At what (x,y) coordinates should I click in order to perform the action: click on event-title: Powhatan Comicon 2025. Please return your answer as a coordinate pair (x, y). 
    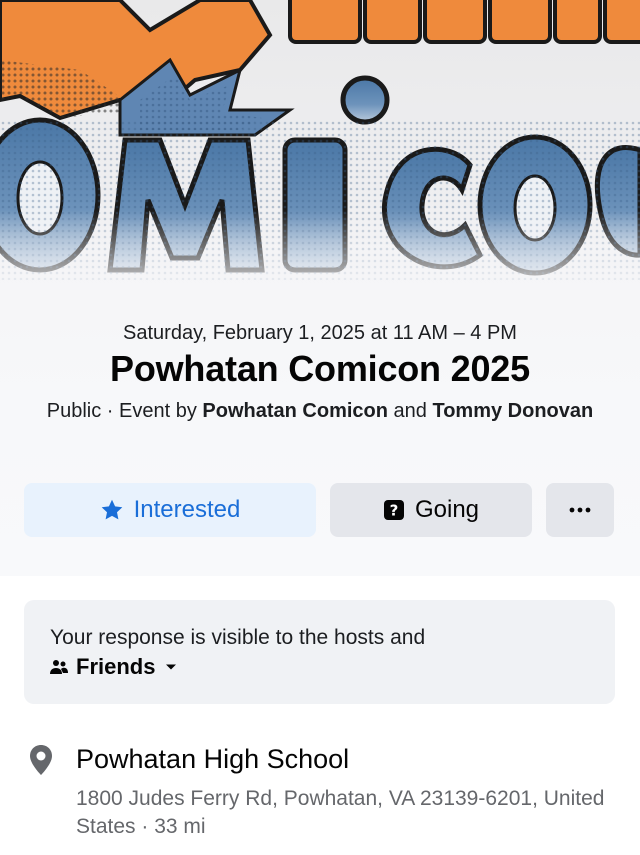
    Looking at the image, I should click on (320, 368).